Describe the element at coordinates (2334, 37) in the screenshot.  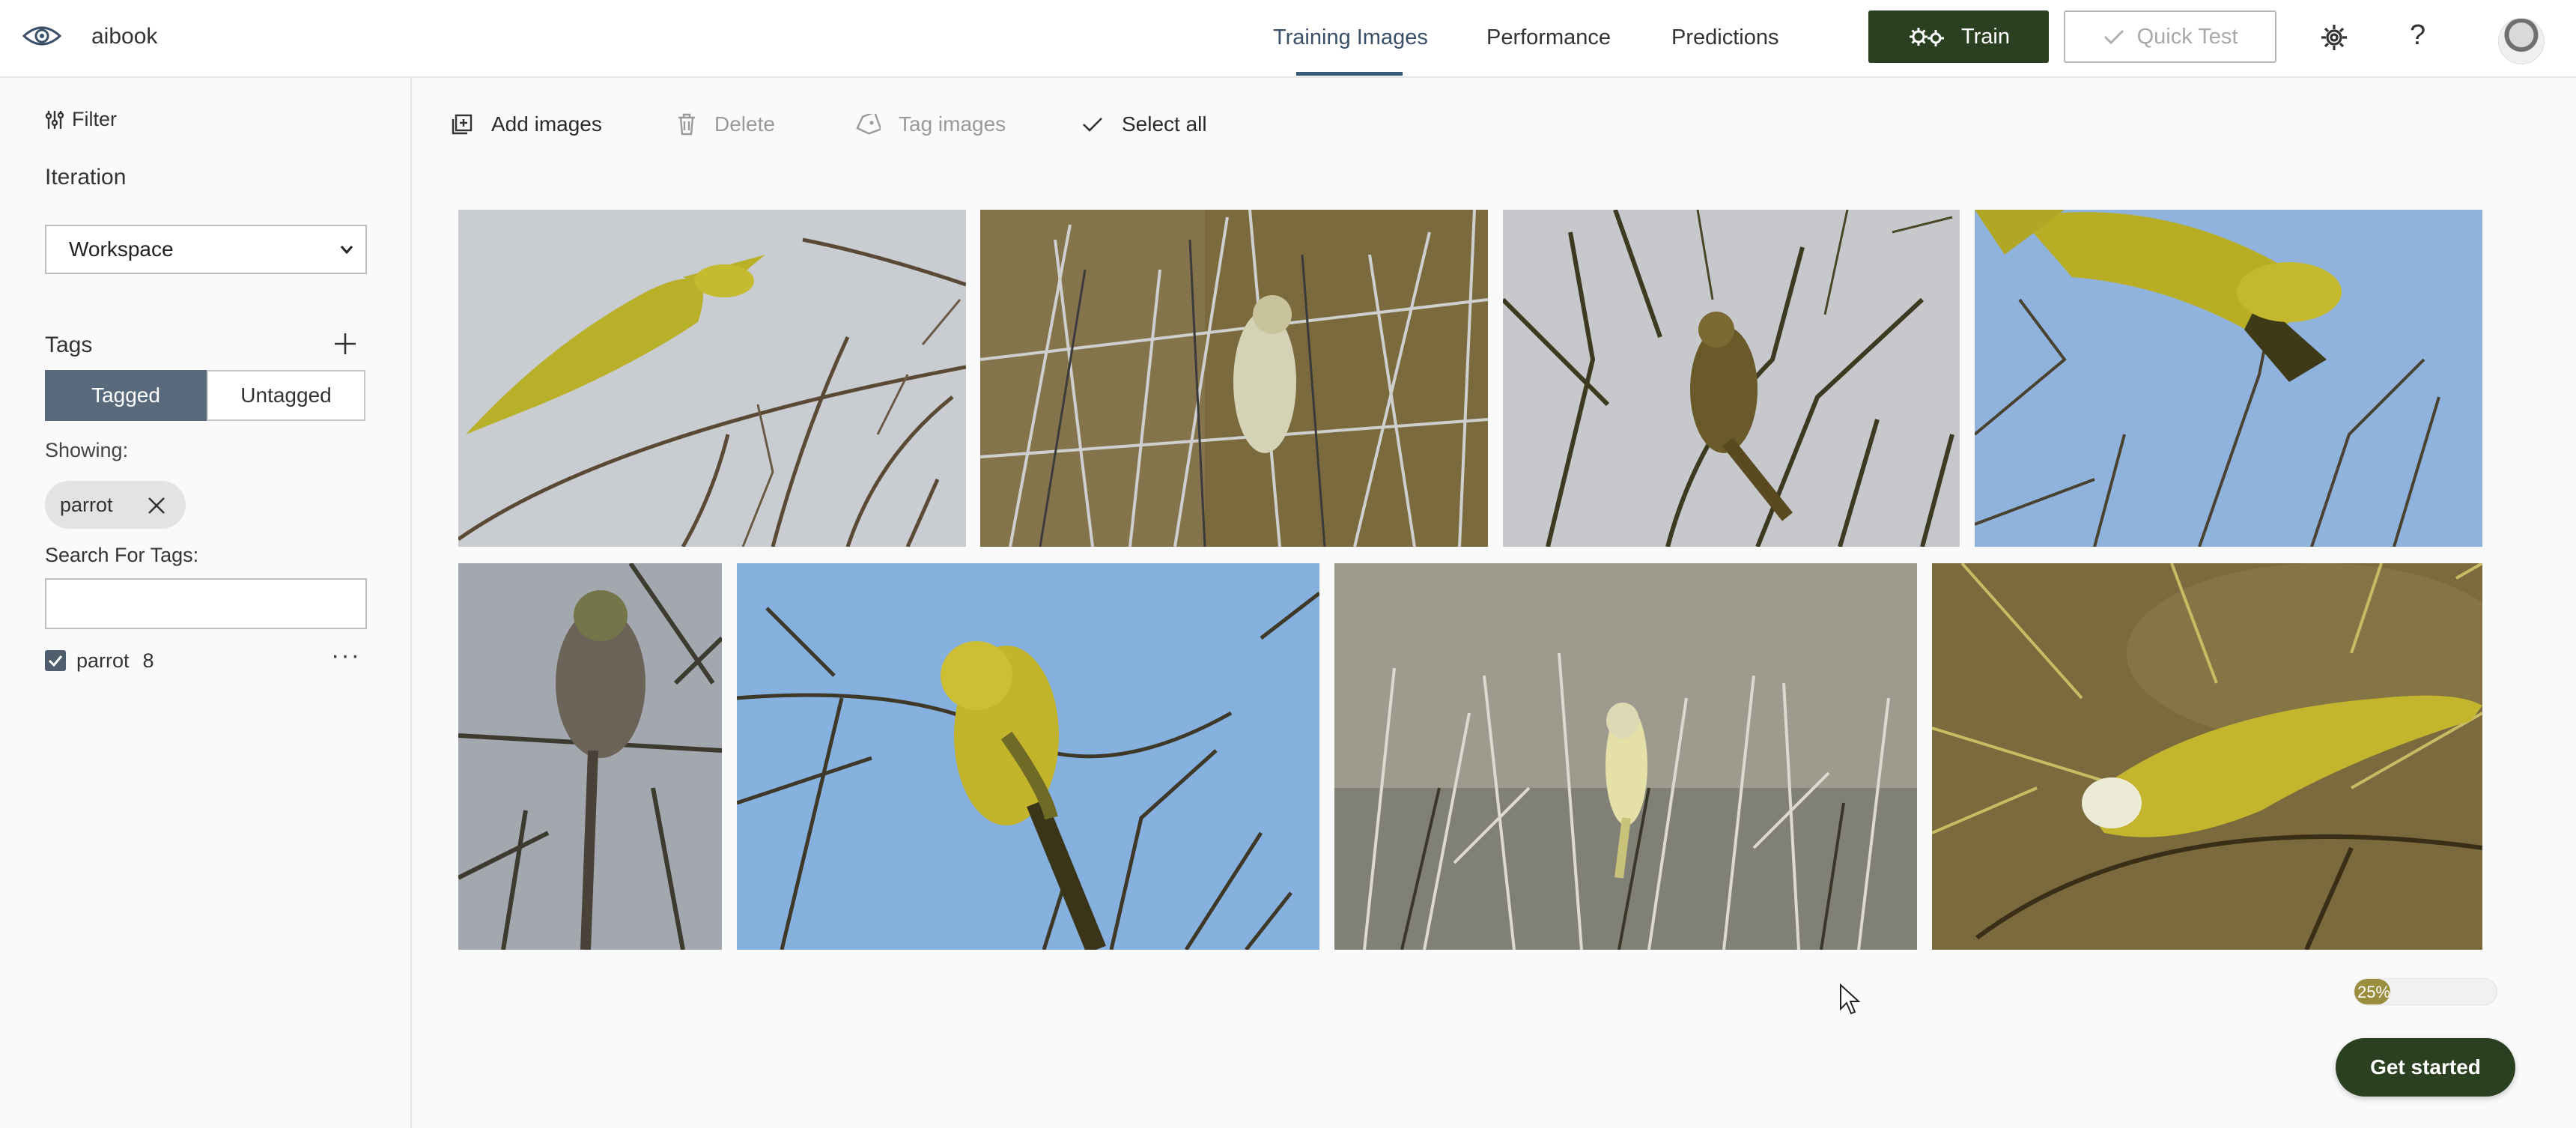
I see `settings-gear-icon` at that location.